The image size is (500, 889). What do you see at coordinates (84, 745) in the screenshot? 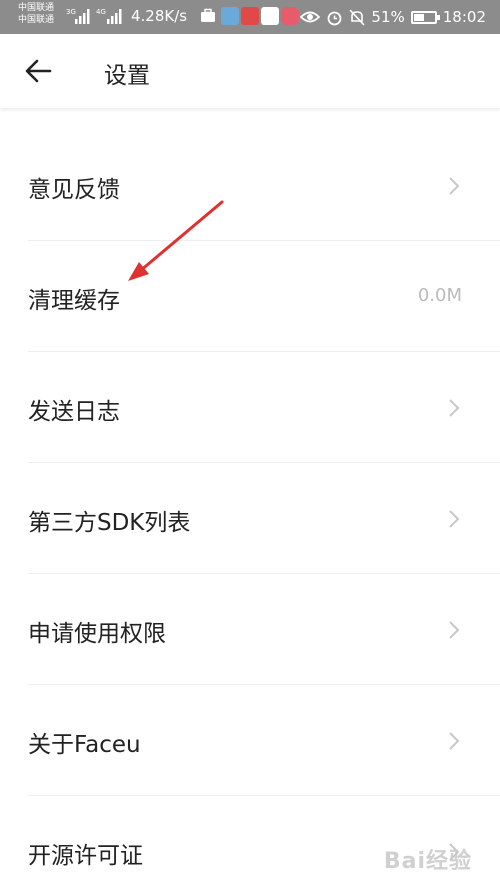
I see `settings-item-label: 关于Faceu` at bounding box center [84, 745].